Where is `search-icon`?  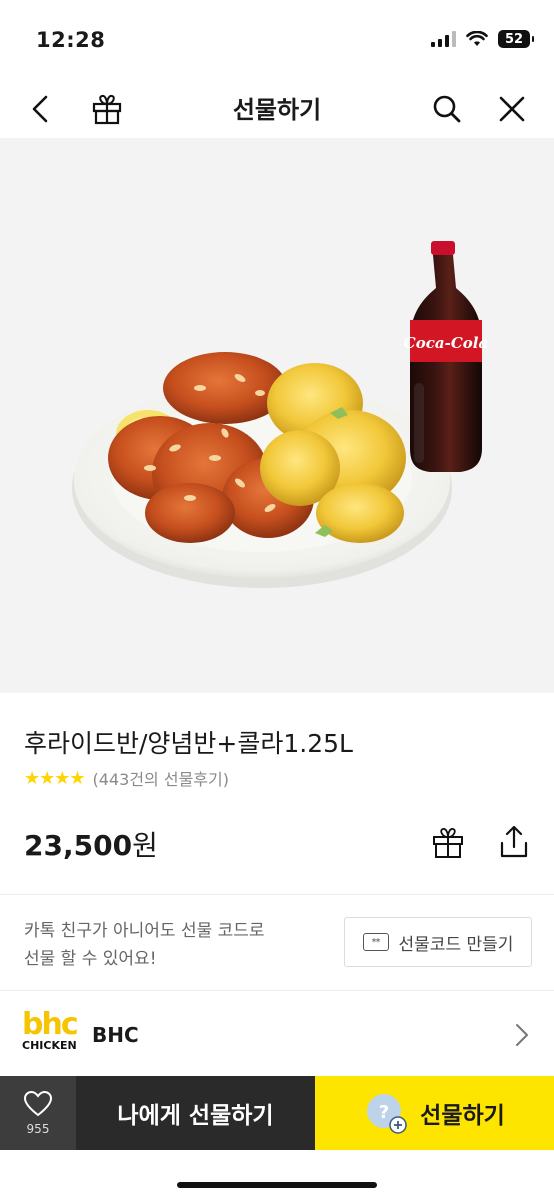 search-icon is located at coordinates (447, 109).